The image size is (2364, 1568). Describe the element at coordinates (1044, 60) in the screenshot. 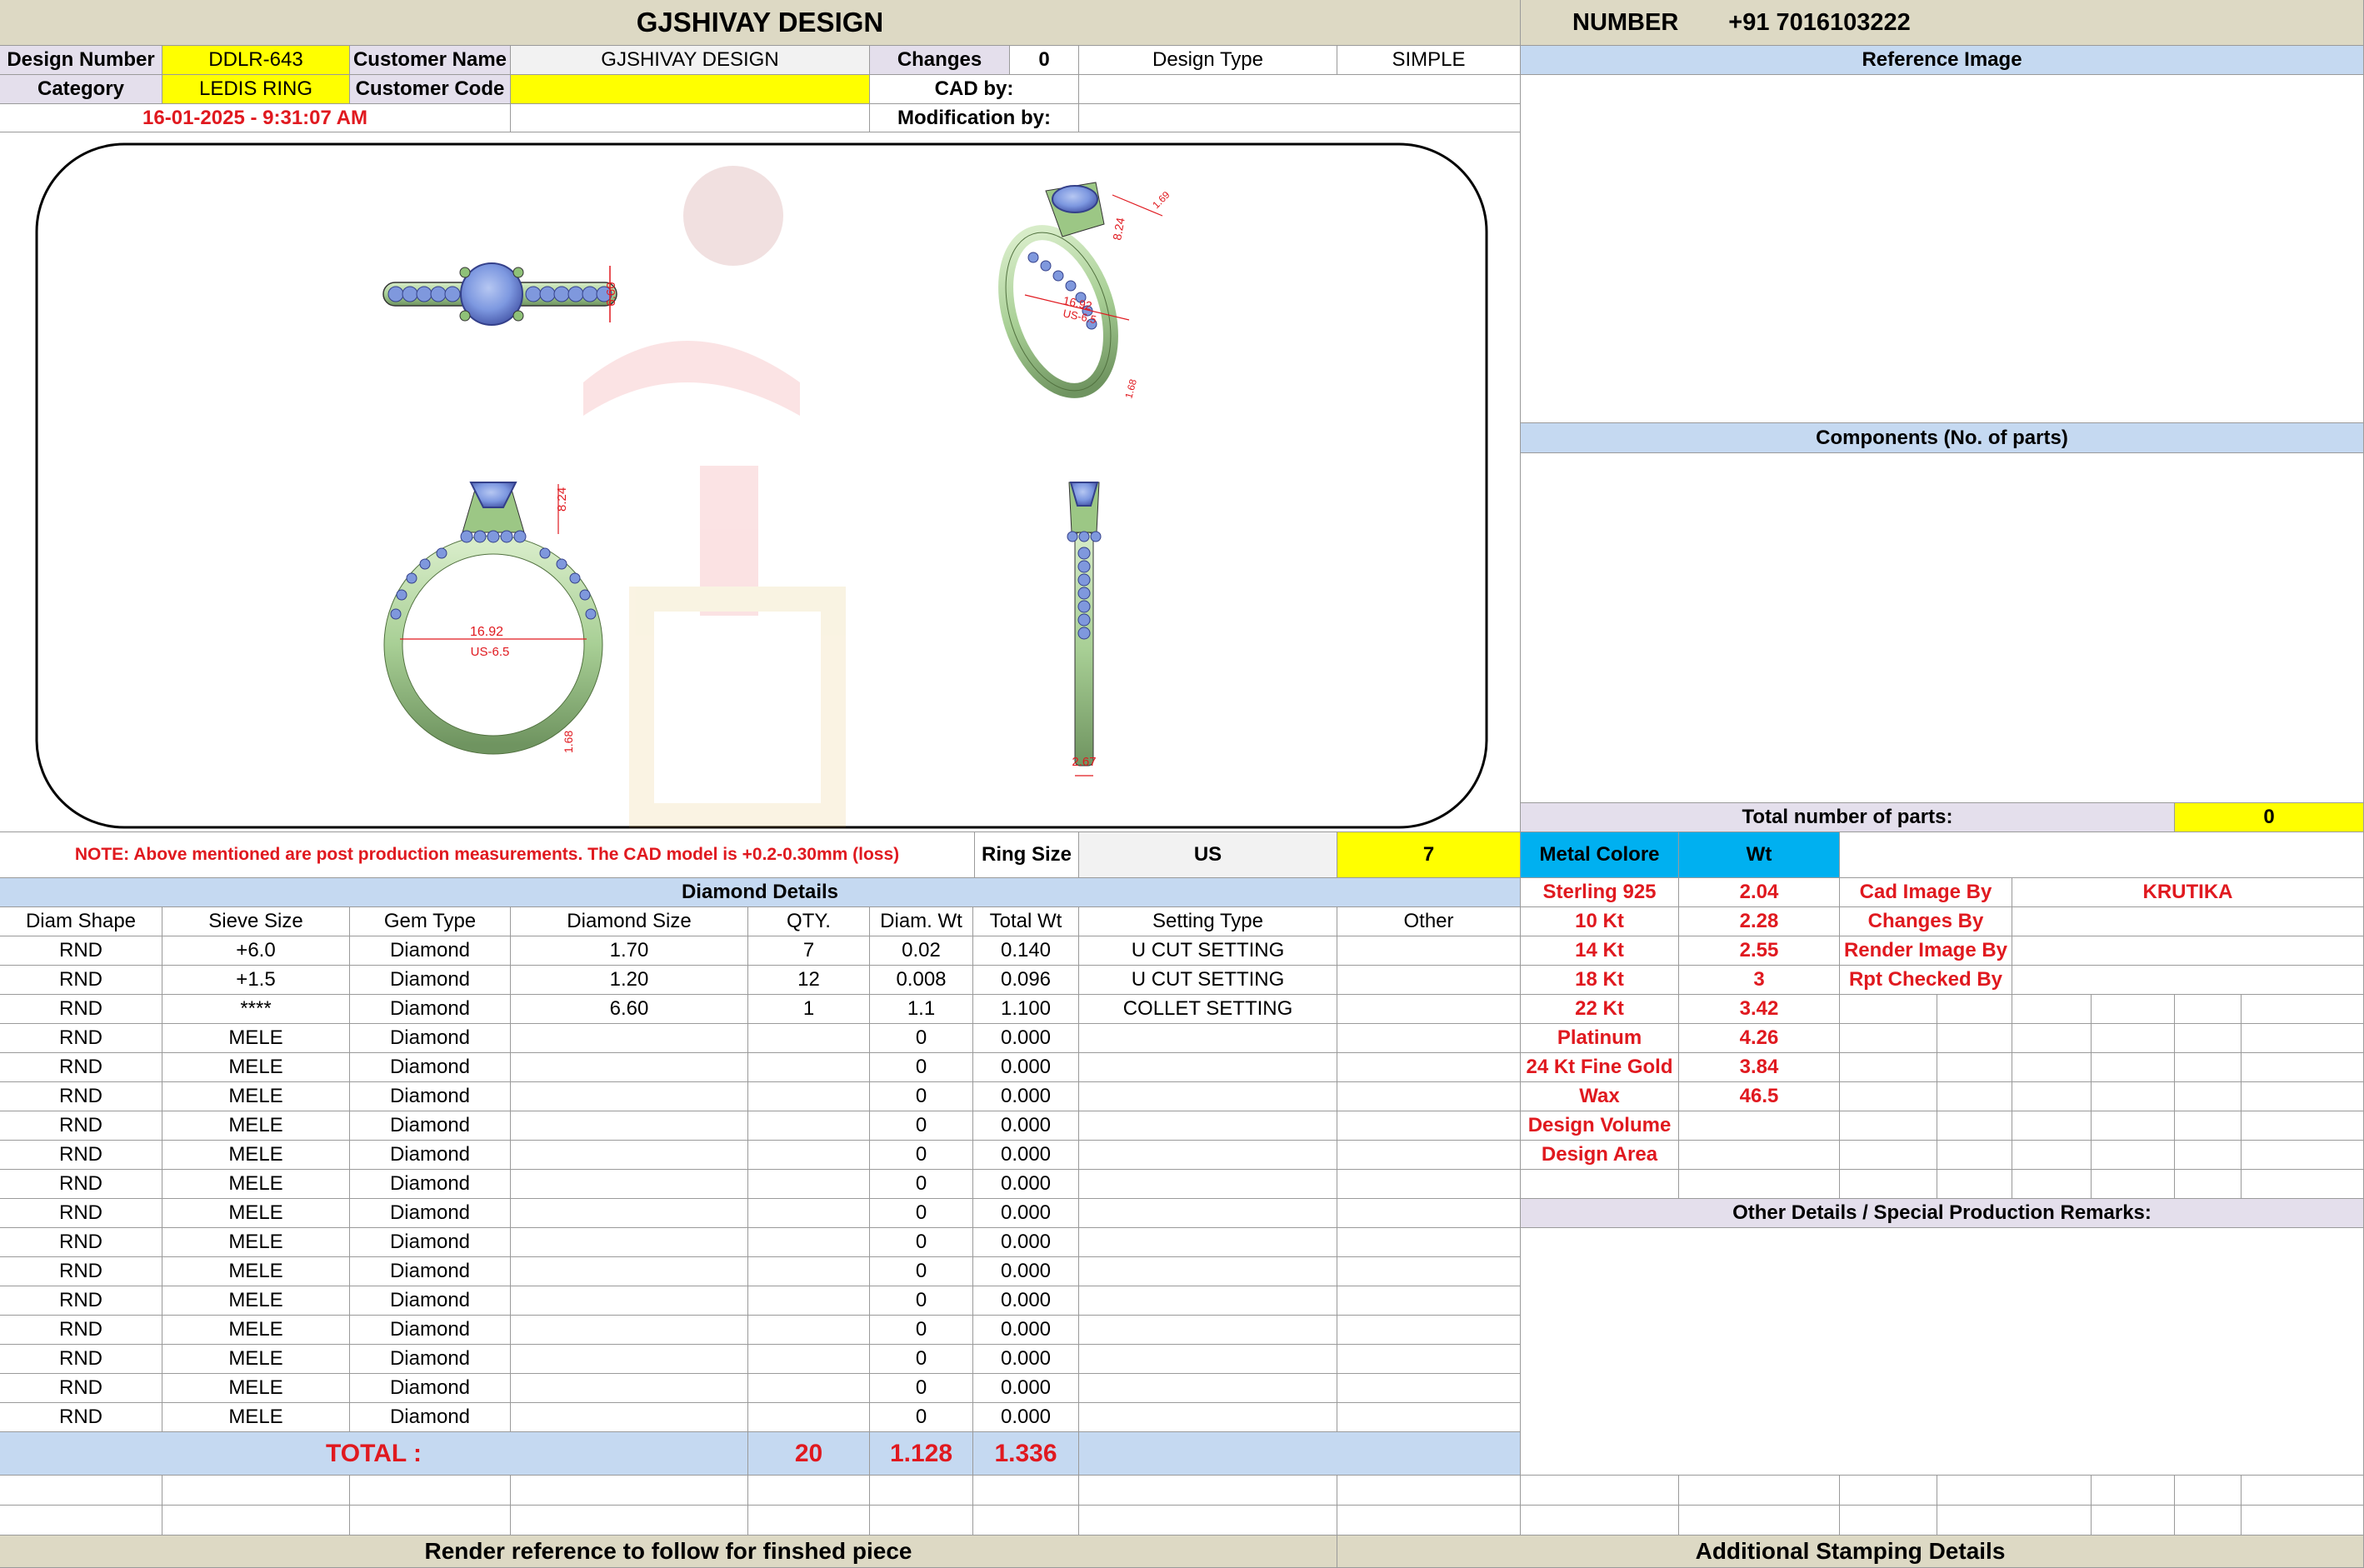

I see `changes-value: 0` at that location.